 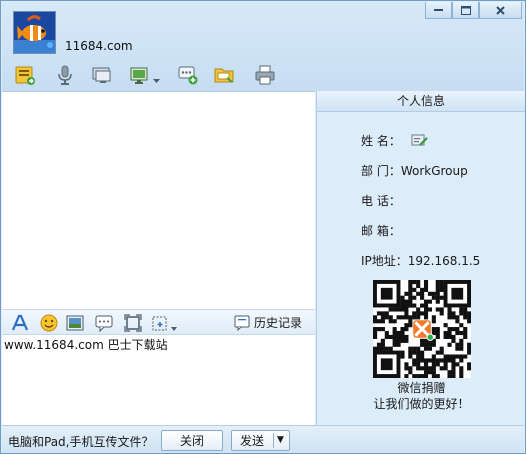 I want to click on remote-desktop-icon, so click(x=101, y=75).